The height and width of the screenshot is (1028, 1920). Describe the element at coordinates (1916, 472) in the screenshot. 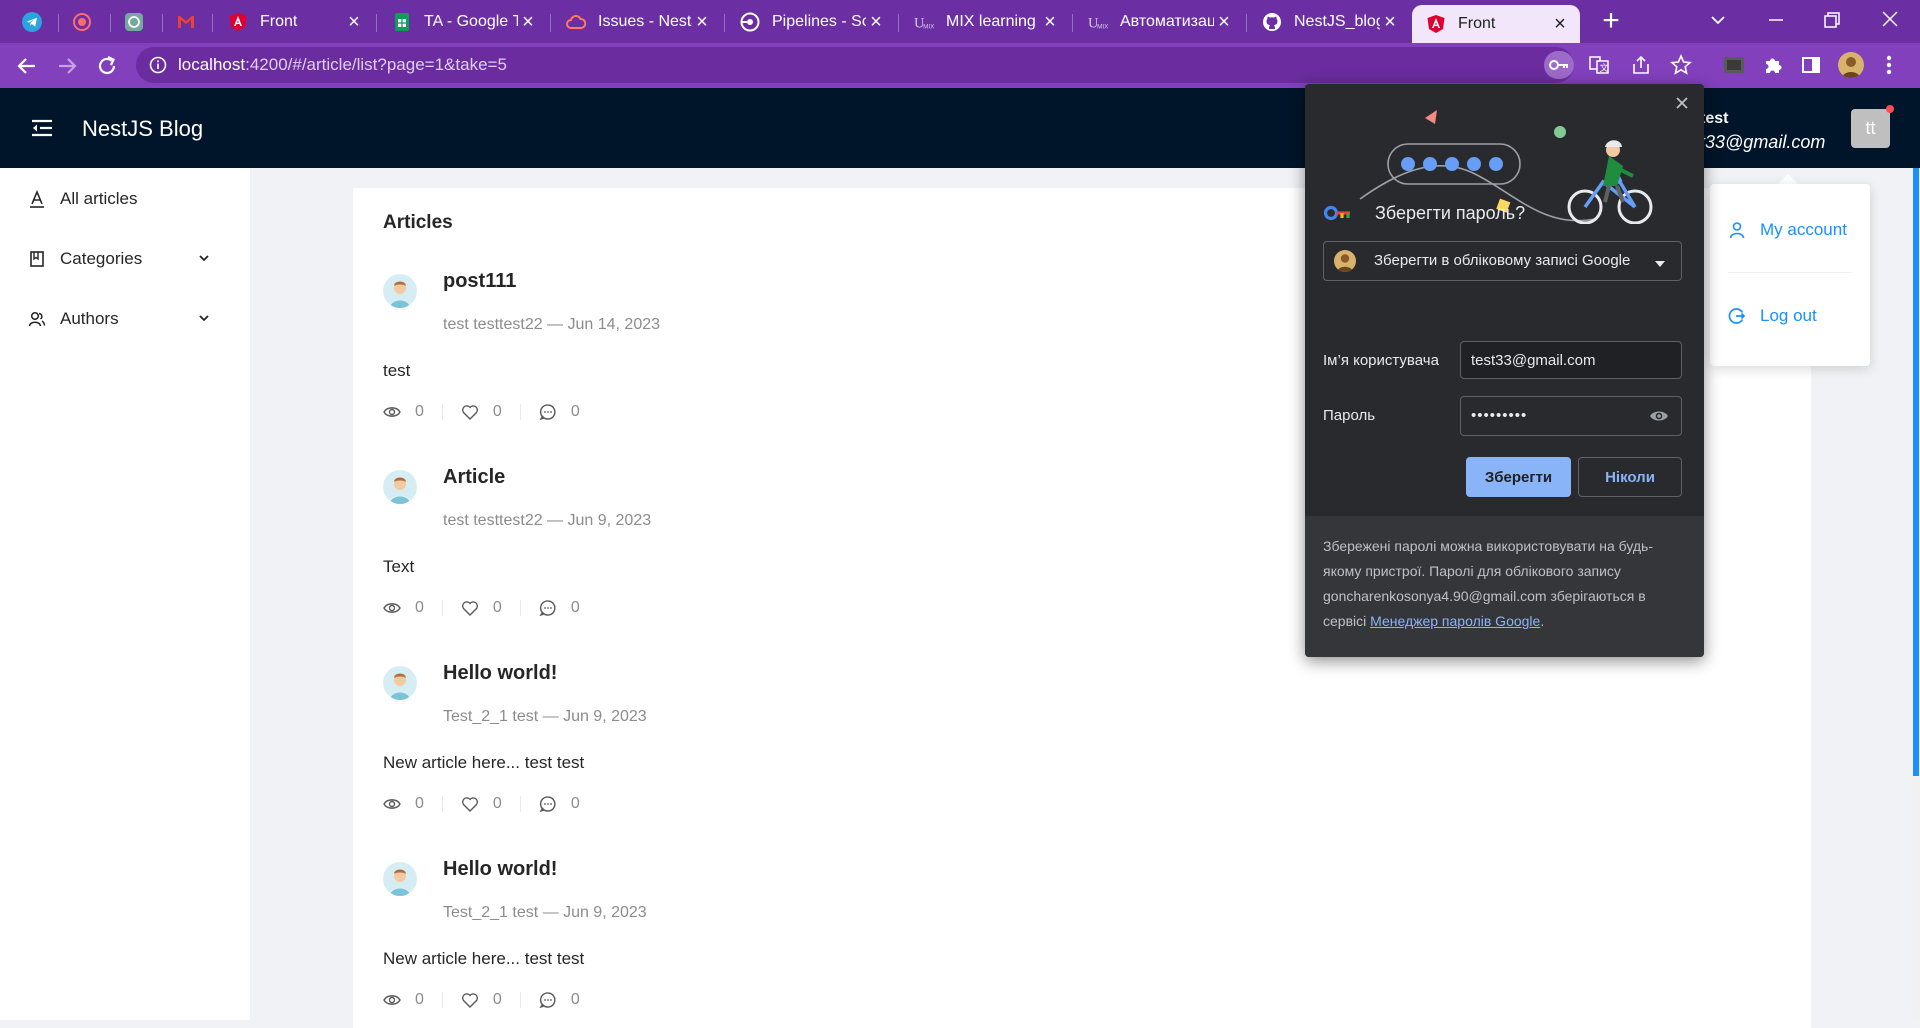

I see `scrollbar-thumb` at that location.